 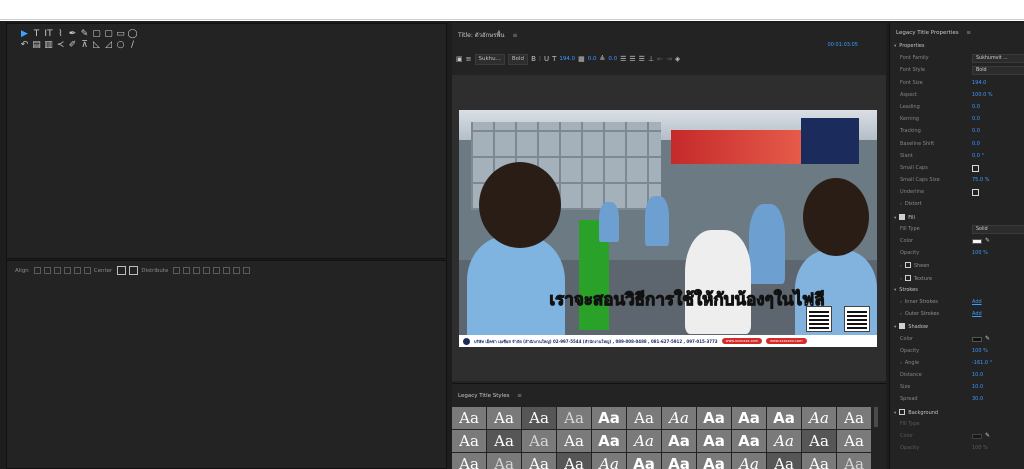 What do you see at coordinates (217, 270) in the screenshot?
I see `distribute-top-icon` at bounding box center [217, 270].